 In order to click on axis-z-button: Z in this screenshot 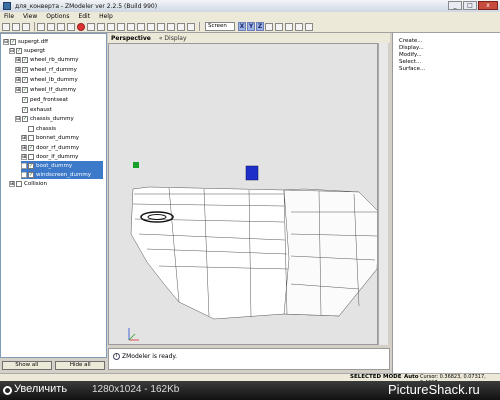, I will do `click(260, 26)`.